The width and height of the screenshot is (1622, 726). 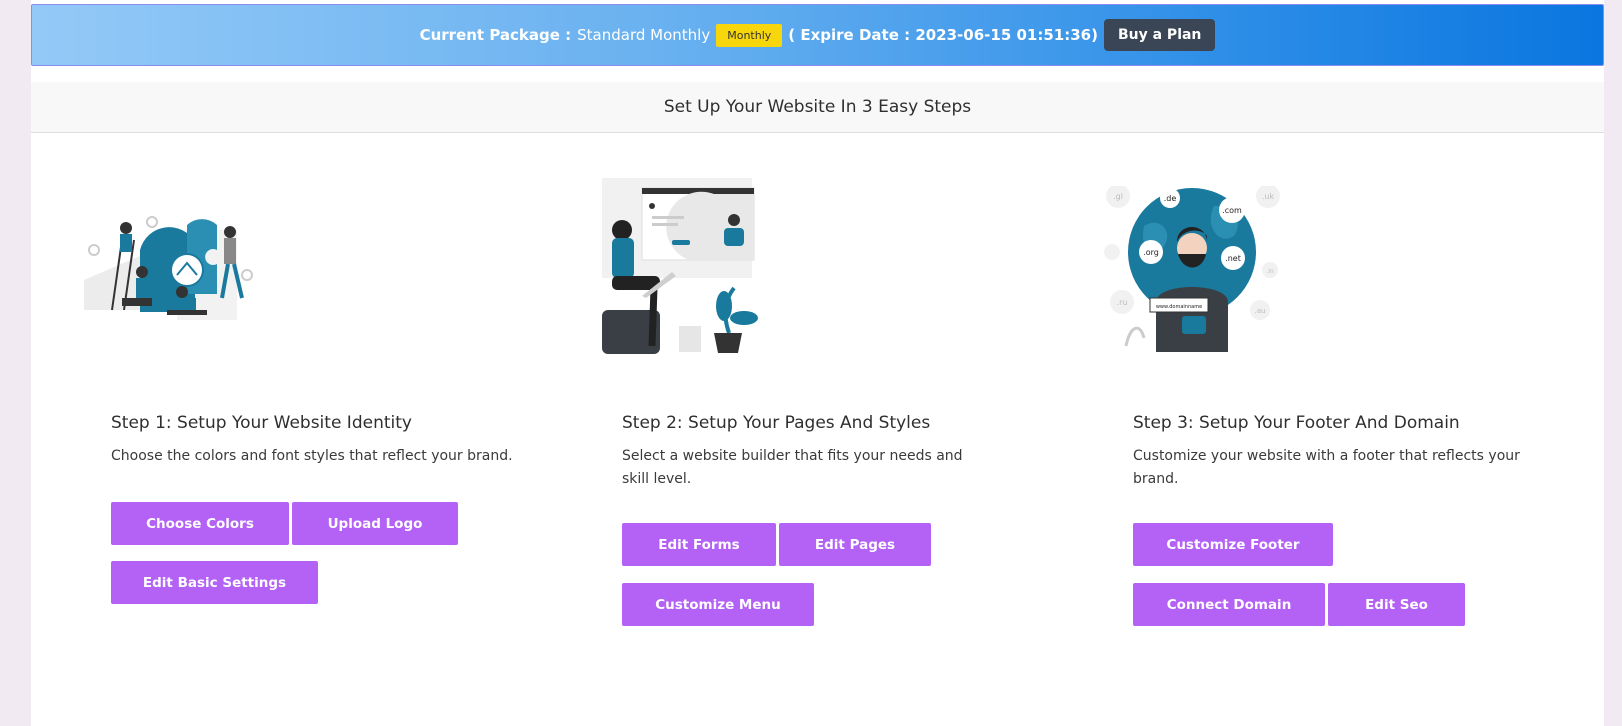 I want to click on edit-basic-settings-button: Edit Basic Settings, so click(x=214, y=582).